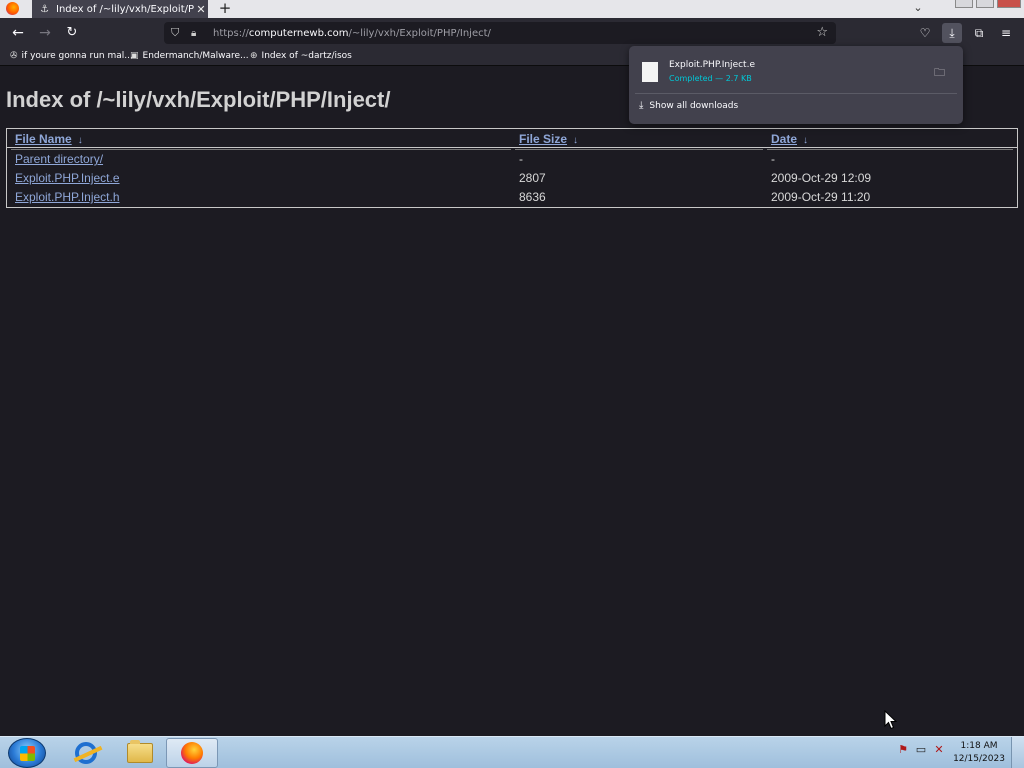  What do you see at coordinates (891, 720) in the screenshot?
I see `mouse-cursor-icon` at bounding box center [891, 720].